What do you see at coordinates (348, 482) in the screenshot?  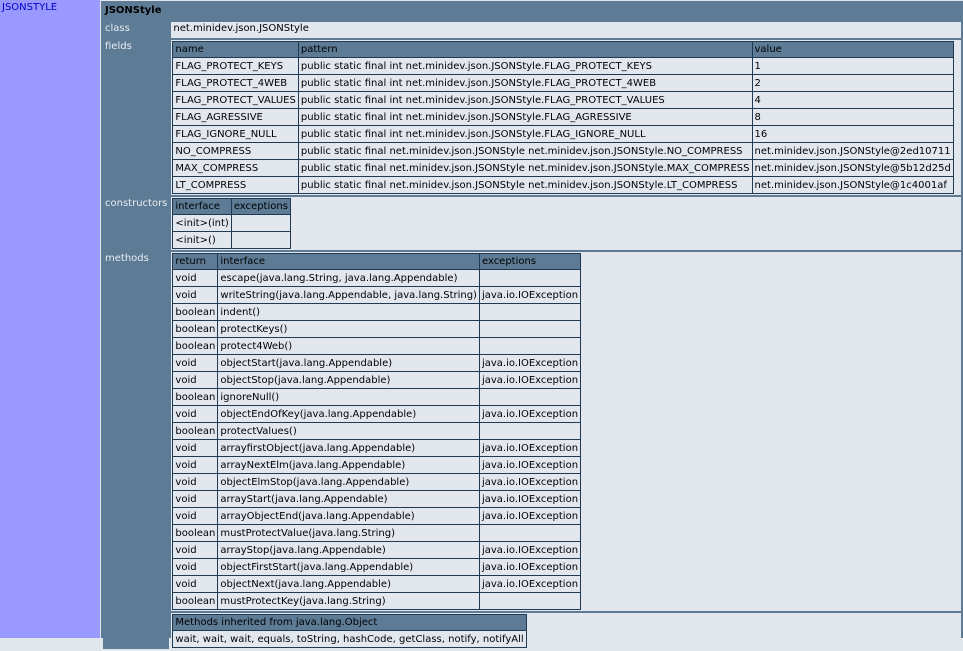 I see `method-cell: objectElmStop(java.lang.Appendable)` at bounding box center [348, 482].